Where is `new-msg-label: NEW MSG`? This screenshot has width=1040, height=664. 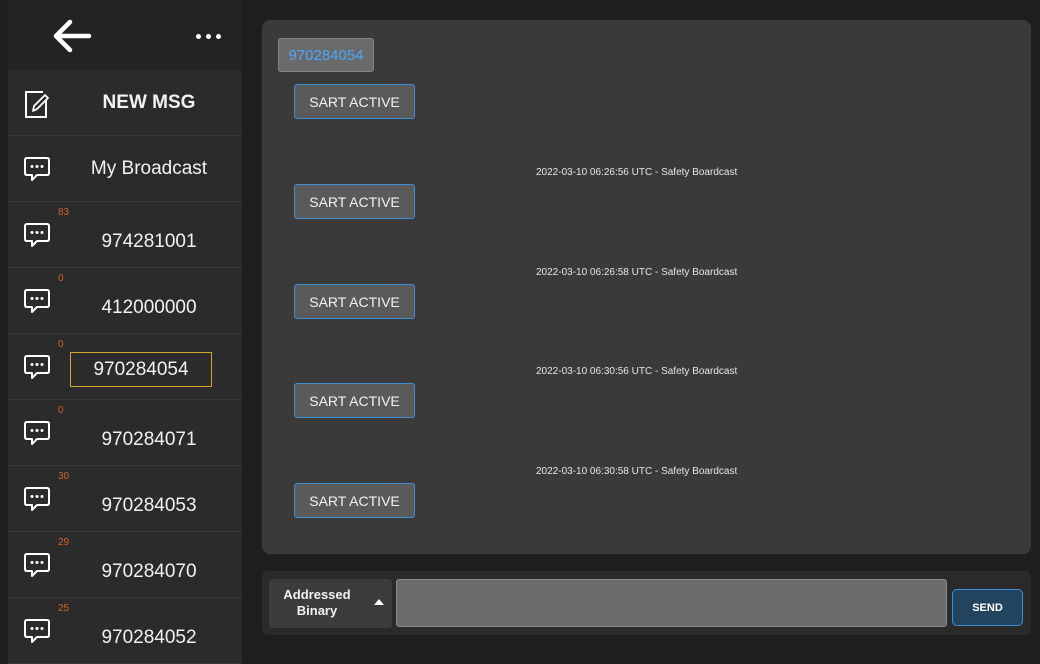 new-msg-label: NEW MSG is located at coordinates (149, 102).